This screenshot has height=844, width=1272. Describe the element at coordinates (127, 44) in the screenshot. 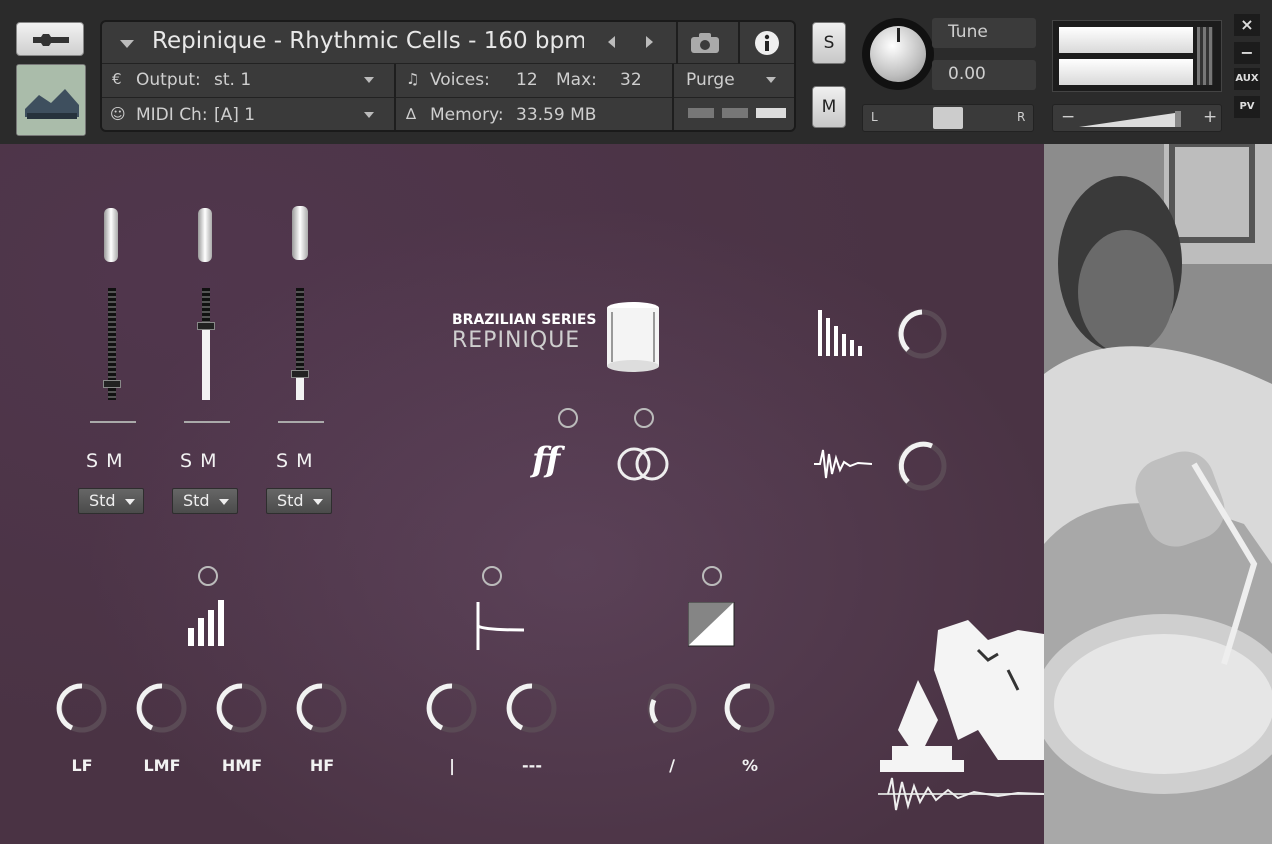

I see `instrument-menu-icon` at that location.